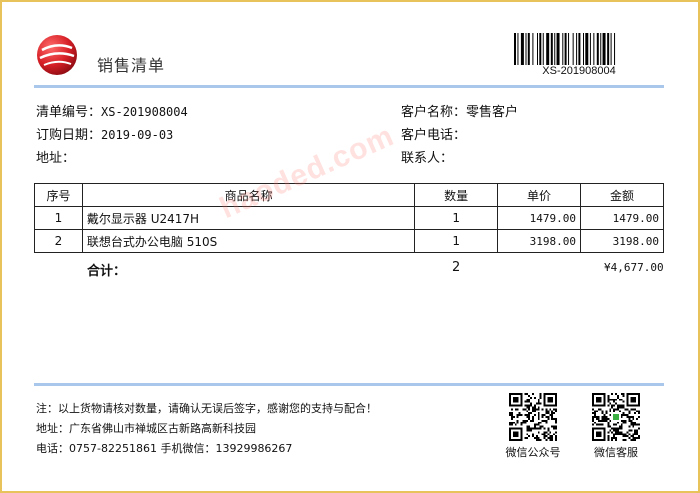 The height and width of the screenshot is (493, 700). I want to click on total-label: 合计：, so click(107, 271).